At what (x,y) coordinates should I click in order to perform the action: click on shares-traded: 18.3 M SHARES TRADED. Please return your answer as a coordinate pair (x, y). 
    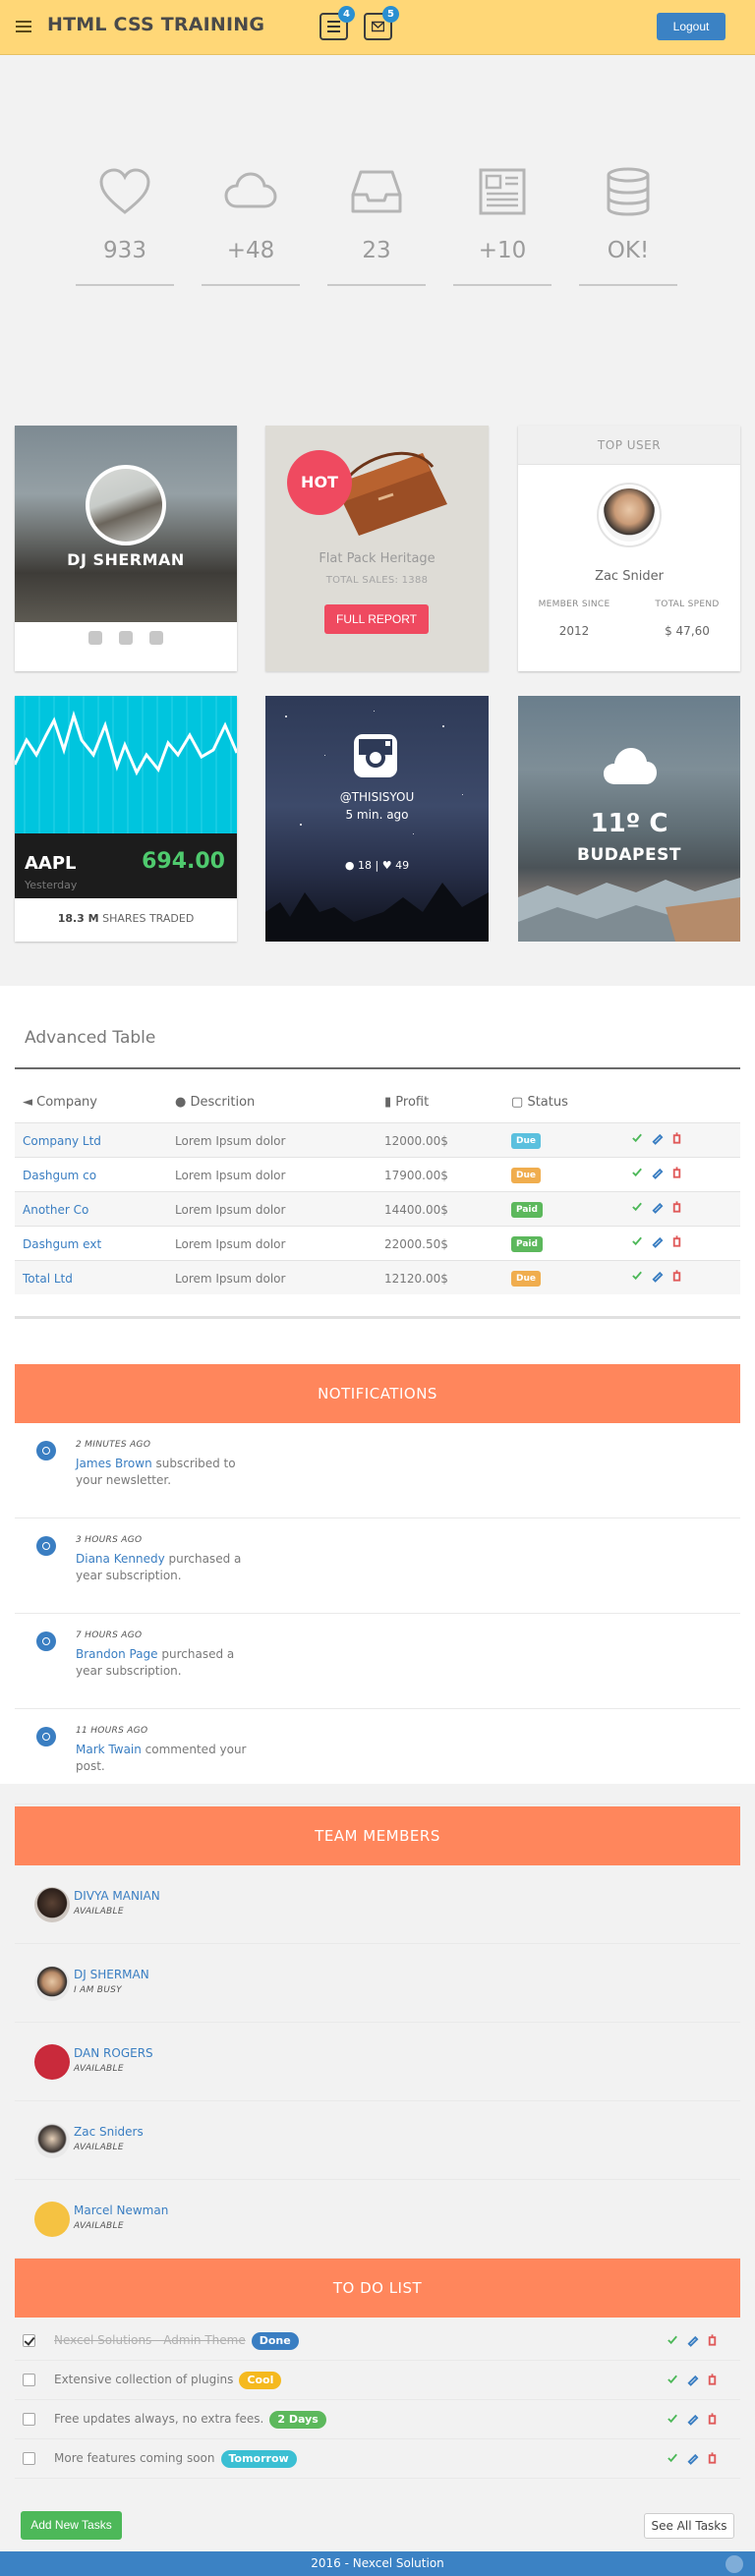
    Looking at the image, I should click on (126, 919).